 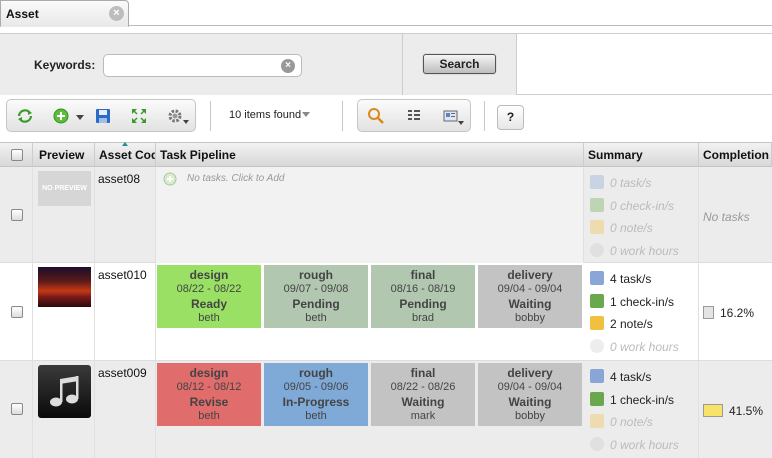 What do you see at coordinates (306, 114) in the screenshot?
I see `items-found-dropdown-icon` at bounding box center [306, 114].